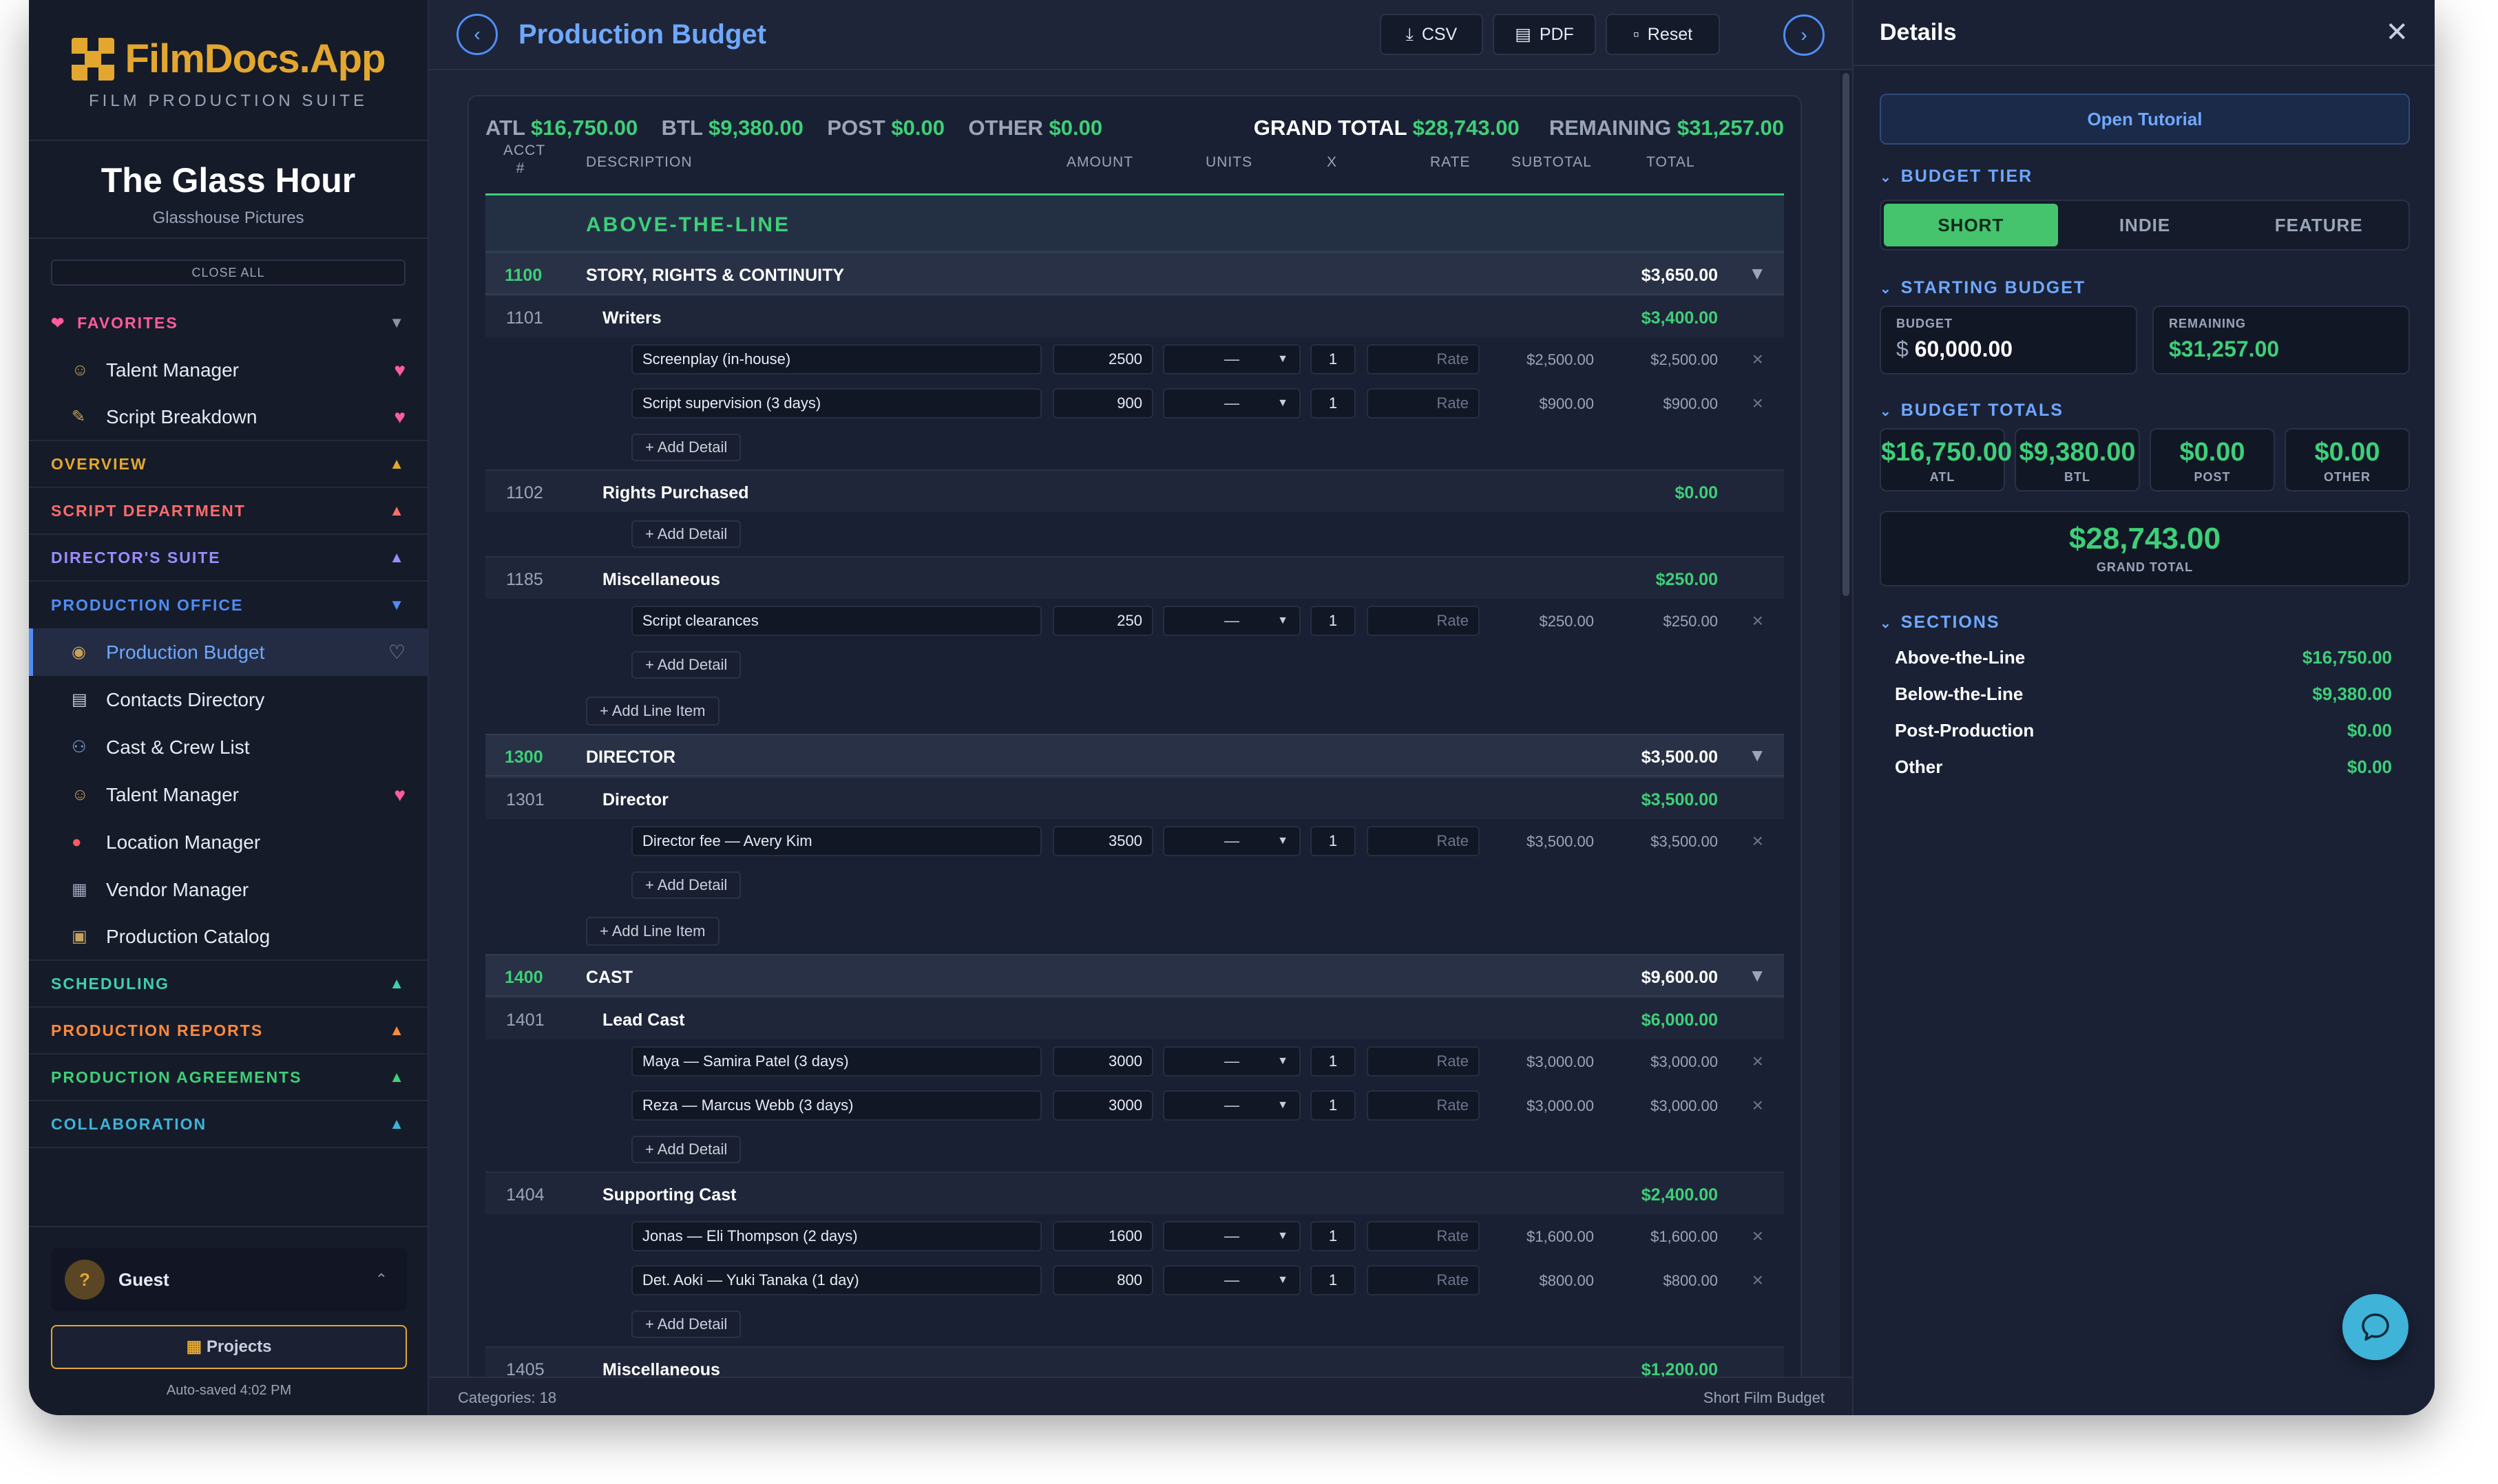 This screenshot has height=1484, width=2498. Describe the element at coordinates (2375, 1327) in the screenshot. I see `chat-button` at that location.